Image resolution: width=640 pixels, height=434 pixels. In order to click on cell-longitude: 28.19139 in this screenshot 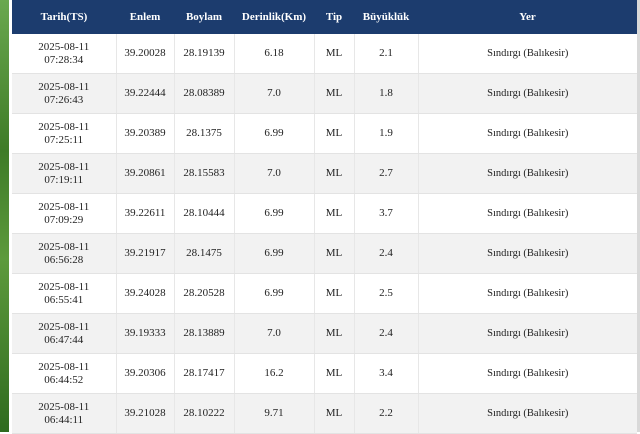, I will do `click(204, 54)`.